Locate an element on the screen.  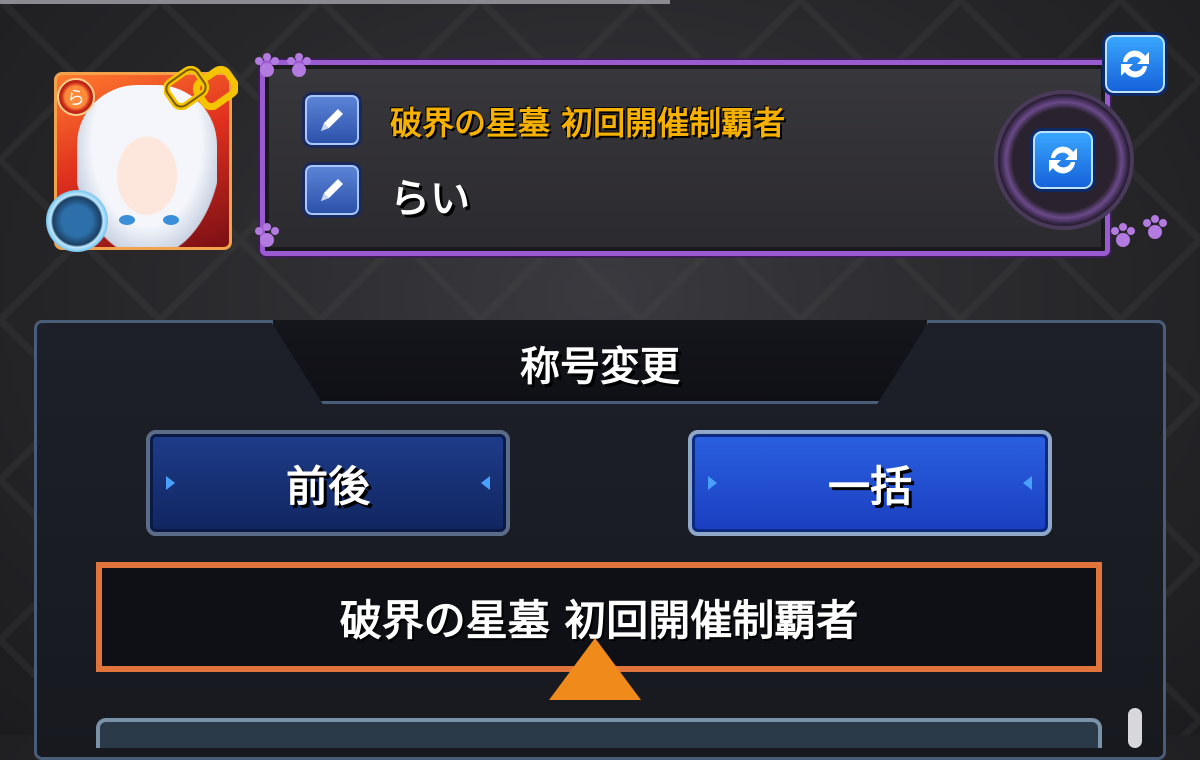
fire-element-icon: ら is located at coordinates (76, 97).